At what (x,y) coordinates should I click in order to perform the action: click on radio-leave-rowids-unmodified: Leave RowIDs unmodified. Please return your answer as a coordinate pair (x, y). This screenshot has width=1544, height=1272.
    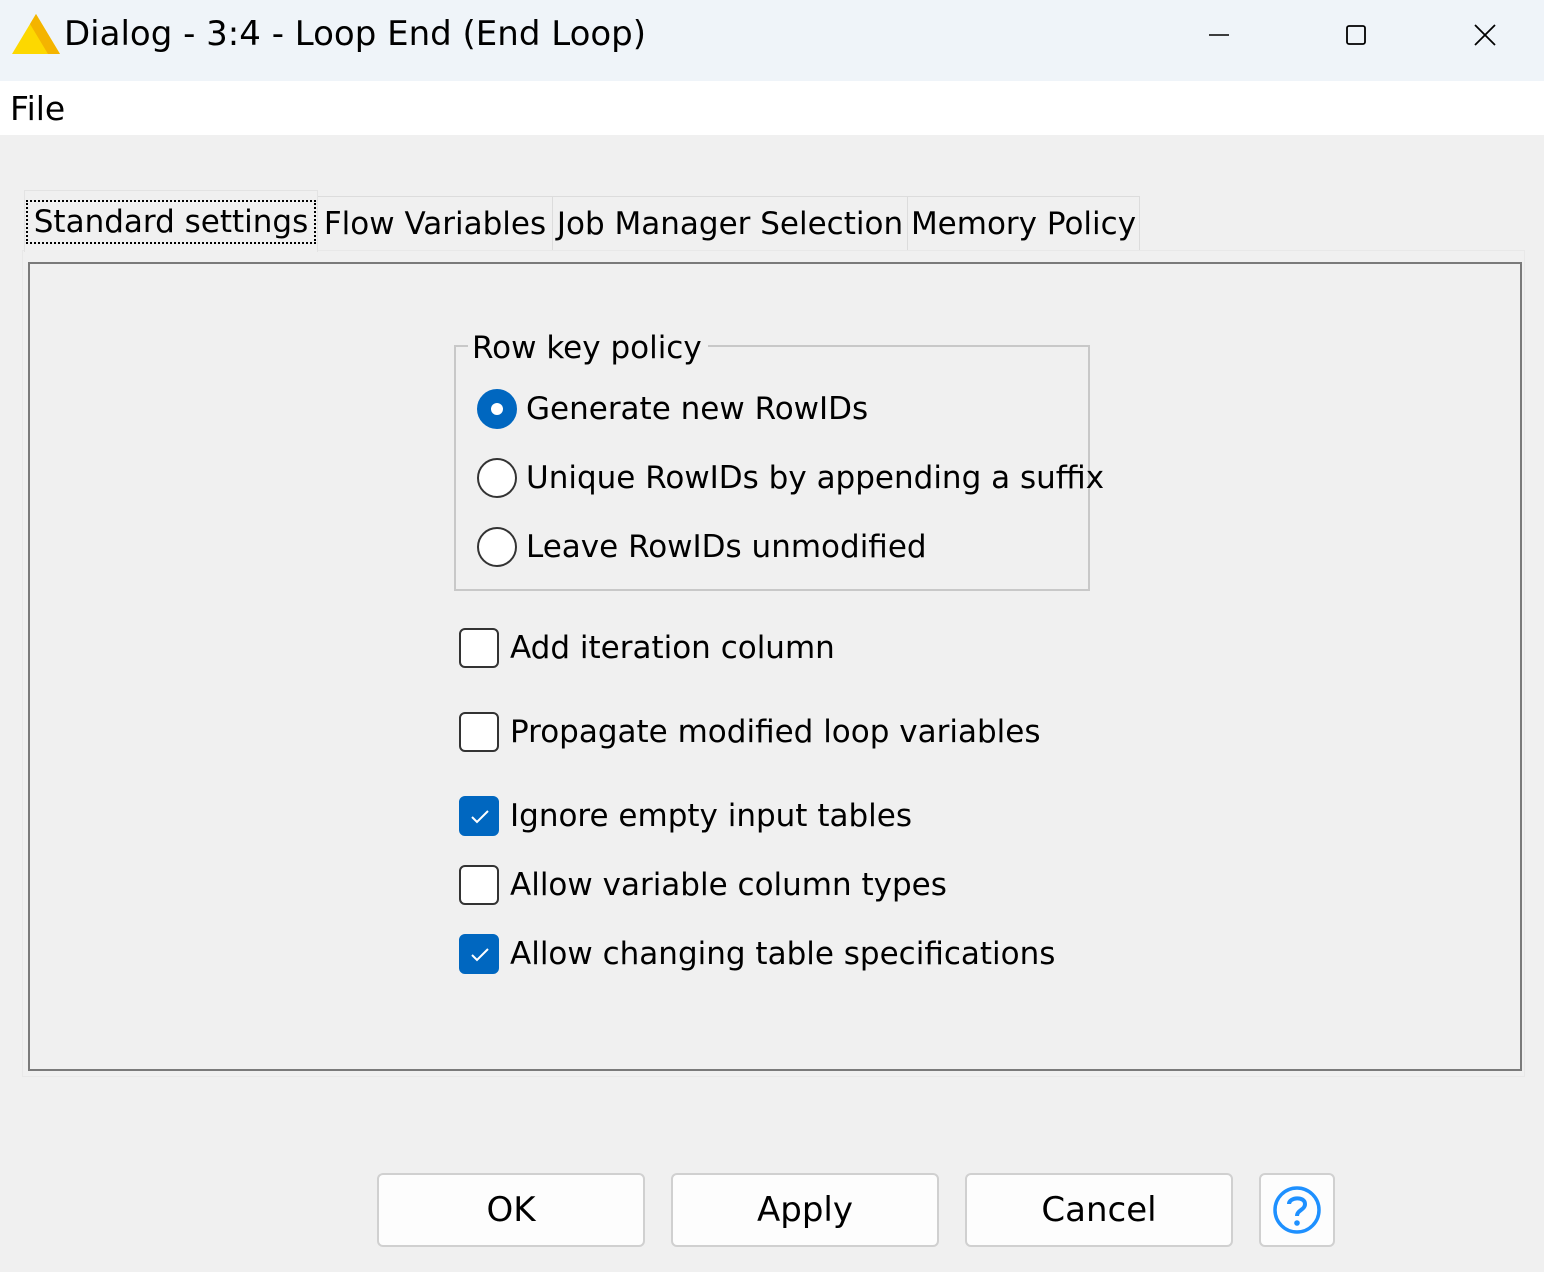
    Looking at the image, I should click on (702, 547).